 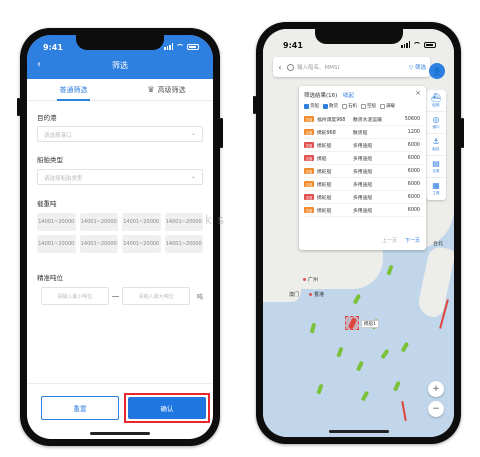 I want to click on place-hongkong: 香港, so click(x=316, y=294).